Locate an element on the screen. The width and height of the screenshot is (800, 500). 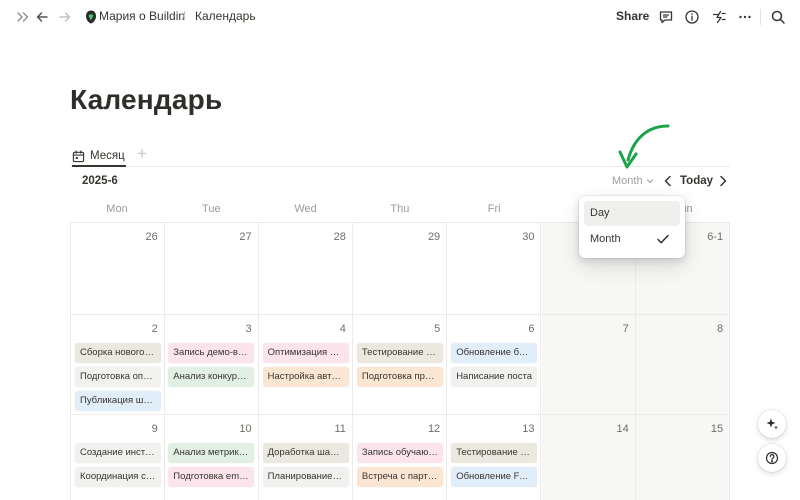
calendar-day-cell: 3 Запись демо-видео Анализ конкурентов is located at coordinates (211, 365).